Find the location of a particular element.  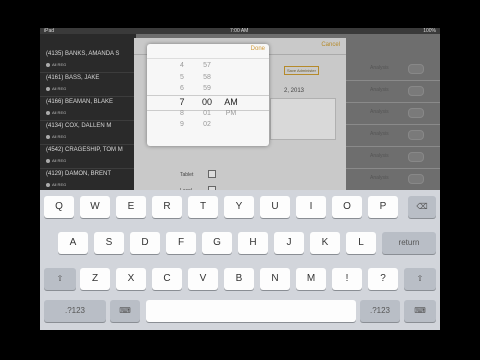

tablet-label: Tablet is located at coordinates (187, 175).